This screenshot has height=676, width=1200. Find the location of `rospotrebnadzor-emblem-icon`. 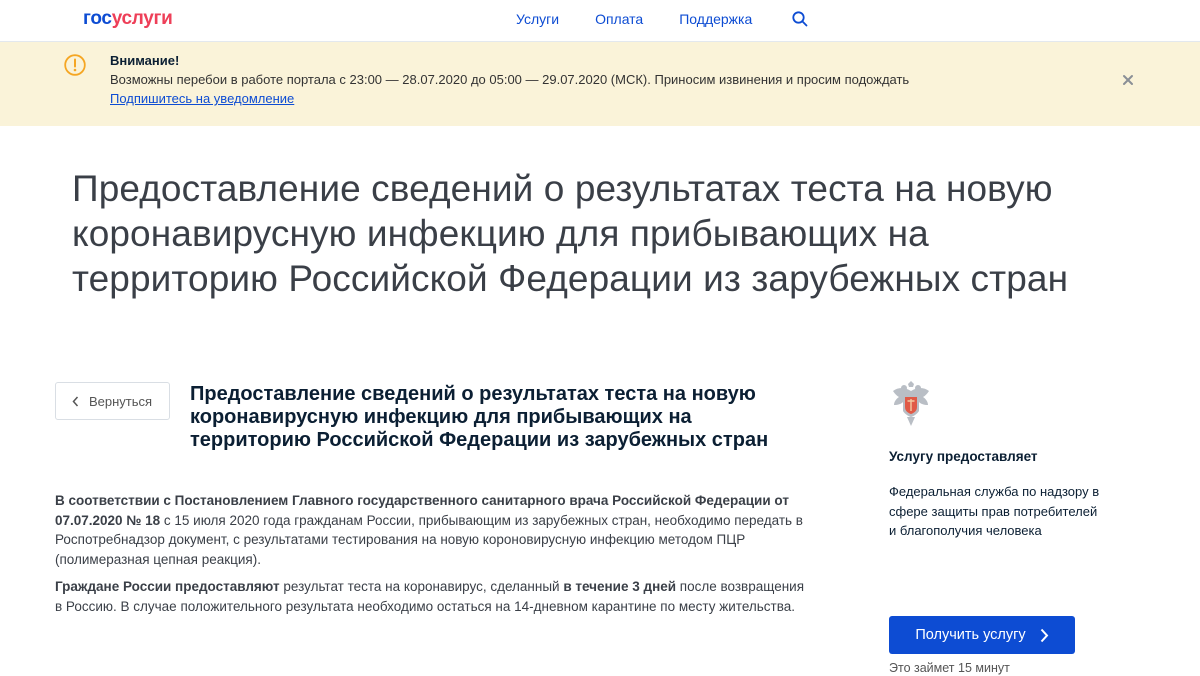

rospotrebnadzor-emblem-icon is located at coordinates (911, 403).